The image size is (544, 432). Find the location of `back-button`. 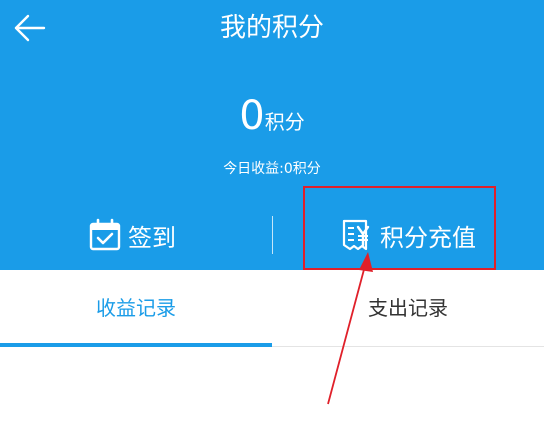

back-button is located at coordinates (28, 28).